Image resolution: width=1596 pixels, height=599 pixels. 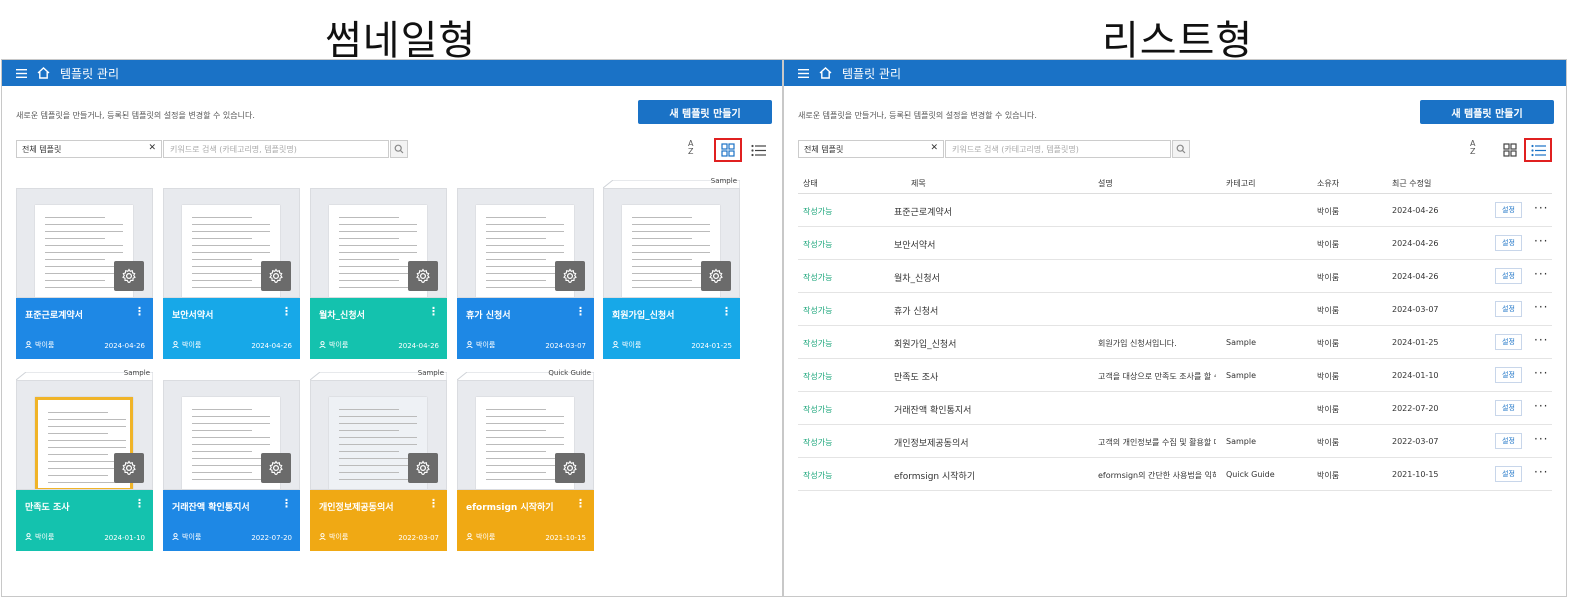 I want to click on template-card: Sample 개인정보제공동의서 ⋮ 박이룸 2022-03-07, so click(x=378, y=460).